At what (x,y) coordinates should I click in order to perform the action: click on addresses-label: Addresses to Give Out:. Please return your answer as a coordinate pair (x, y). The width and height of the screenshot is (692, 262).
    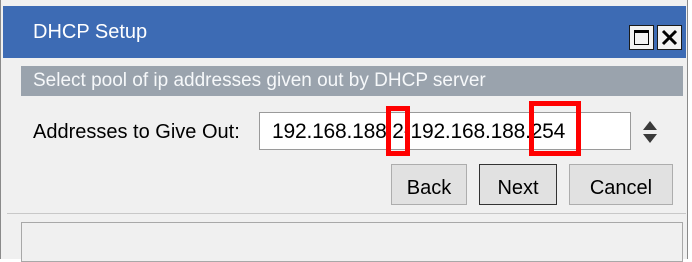
    Looking at the image, I should click on (136, 132).